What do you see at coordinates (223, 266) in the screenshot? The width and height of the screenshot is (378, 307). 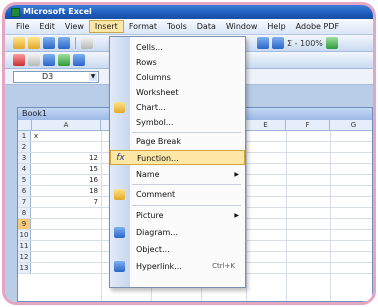 I see `menu-item-shortcut: Ctrl+K` at bounding box center [223, 266].